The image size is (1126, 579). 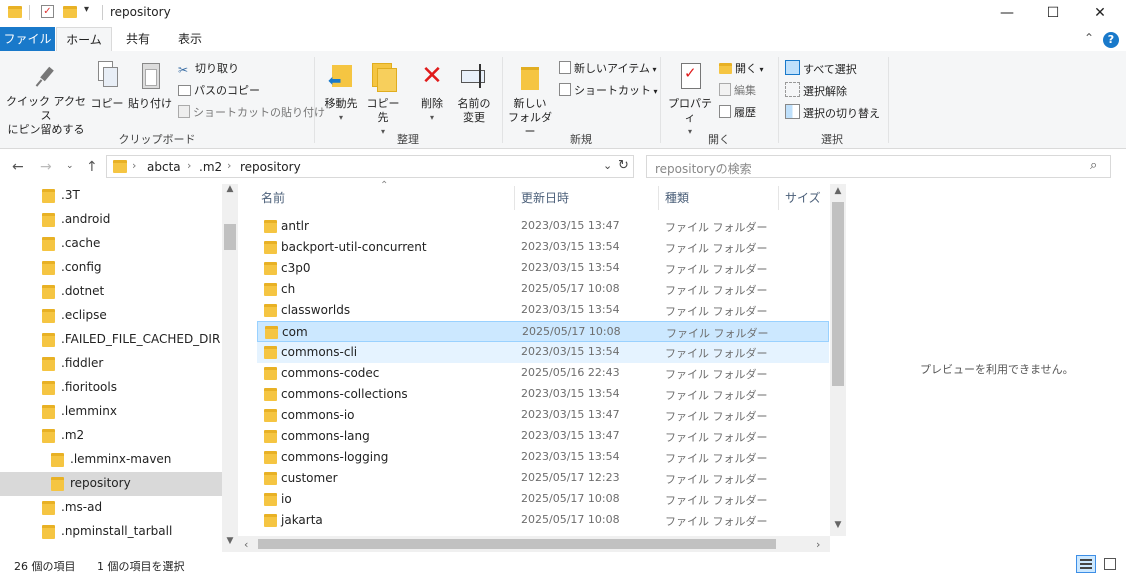 What do you see at coordinates (720, 198) in the screenshot?
I see `column-header-type: 種類` at bounding box center [720, 198].